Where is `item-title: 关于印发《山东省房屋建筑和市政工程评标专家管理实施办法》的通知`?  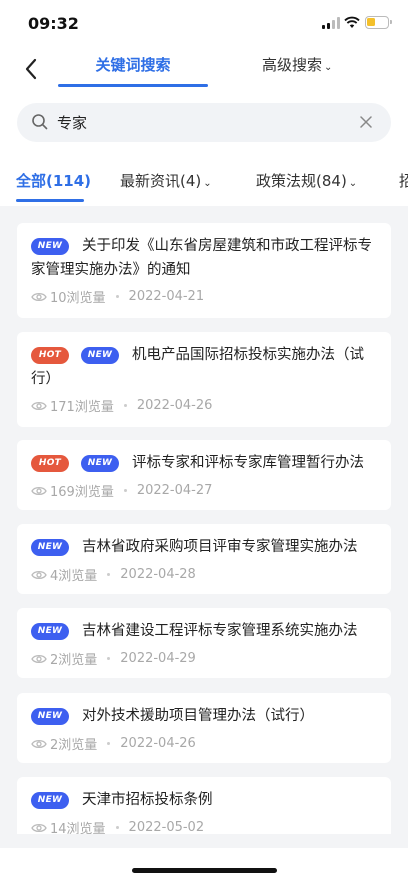 item-title: 关于印发《山东省房屋建筑和市政工程评标专家管理实施办法》的通知 is located at coordinates (201, 258).